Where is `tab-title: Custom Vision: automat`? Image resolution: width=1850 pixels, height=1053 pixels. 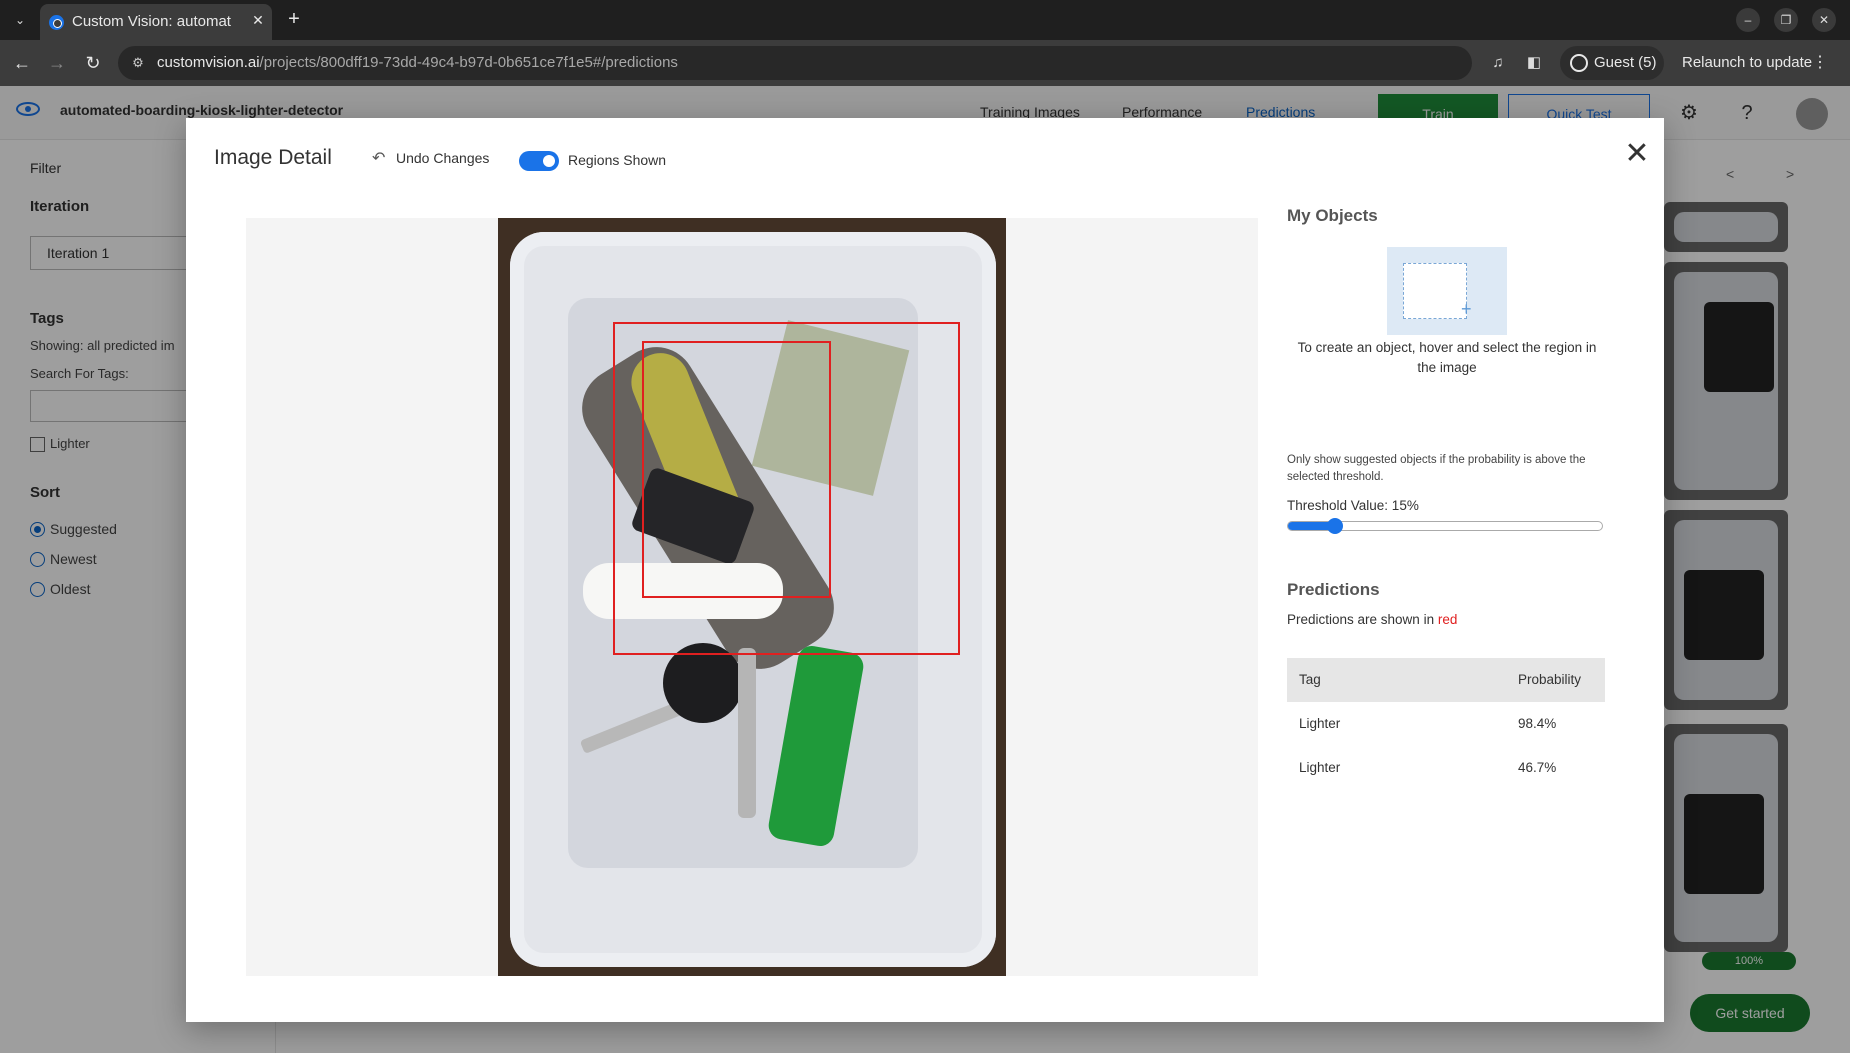 tab-title: Custom Vision: automat is located at coordinates (151, 21).